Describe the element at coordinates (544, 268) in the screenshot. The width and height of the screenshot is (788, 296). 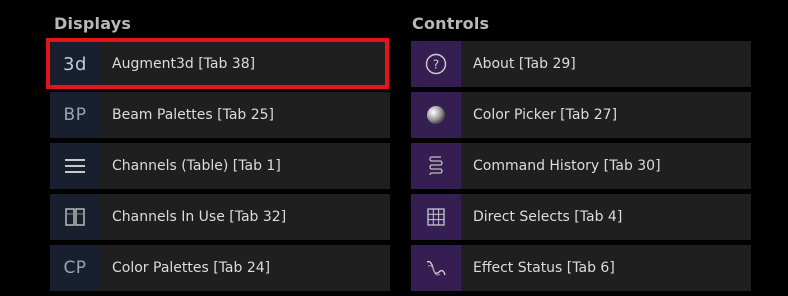
I see `tile-label: Effect Status [Tab 6]` at that location.